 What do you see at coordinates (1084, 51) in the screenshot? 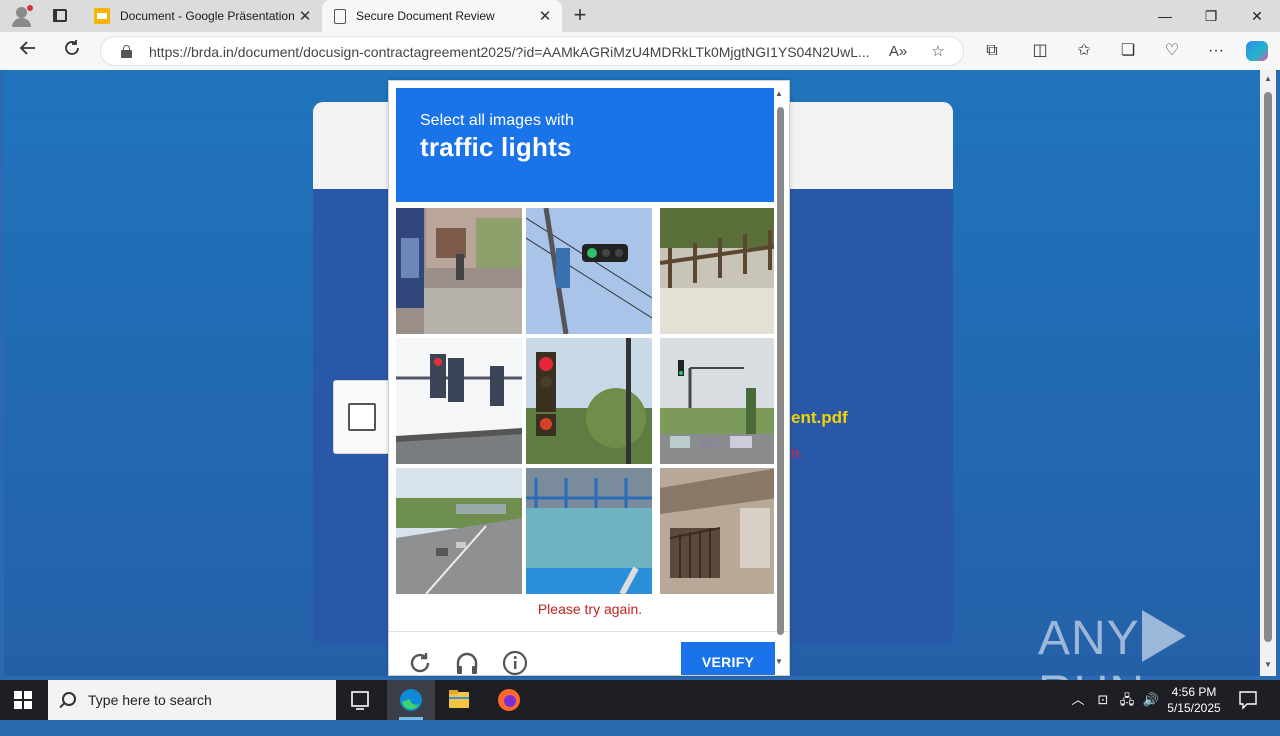
I see `favorites-icon: ✩` at bounding box center [1084, 51].